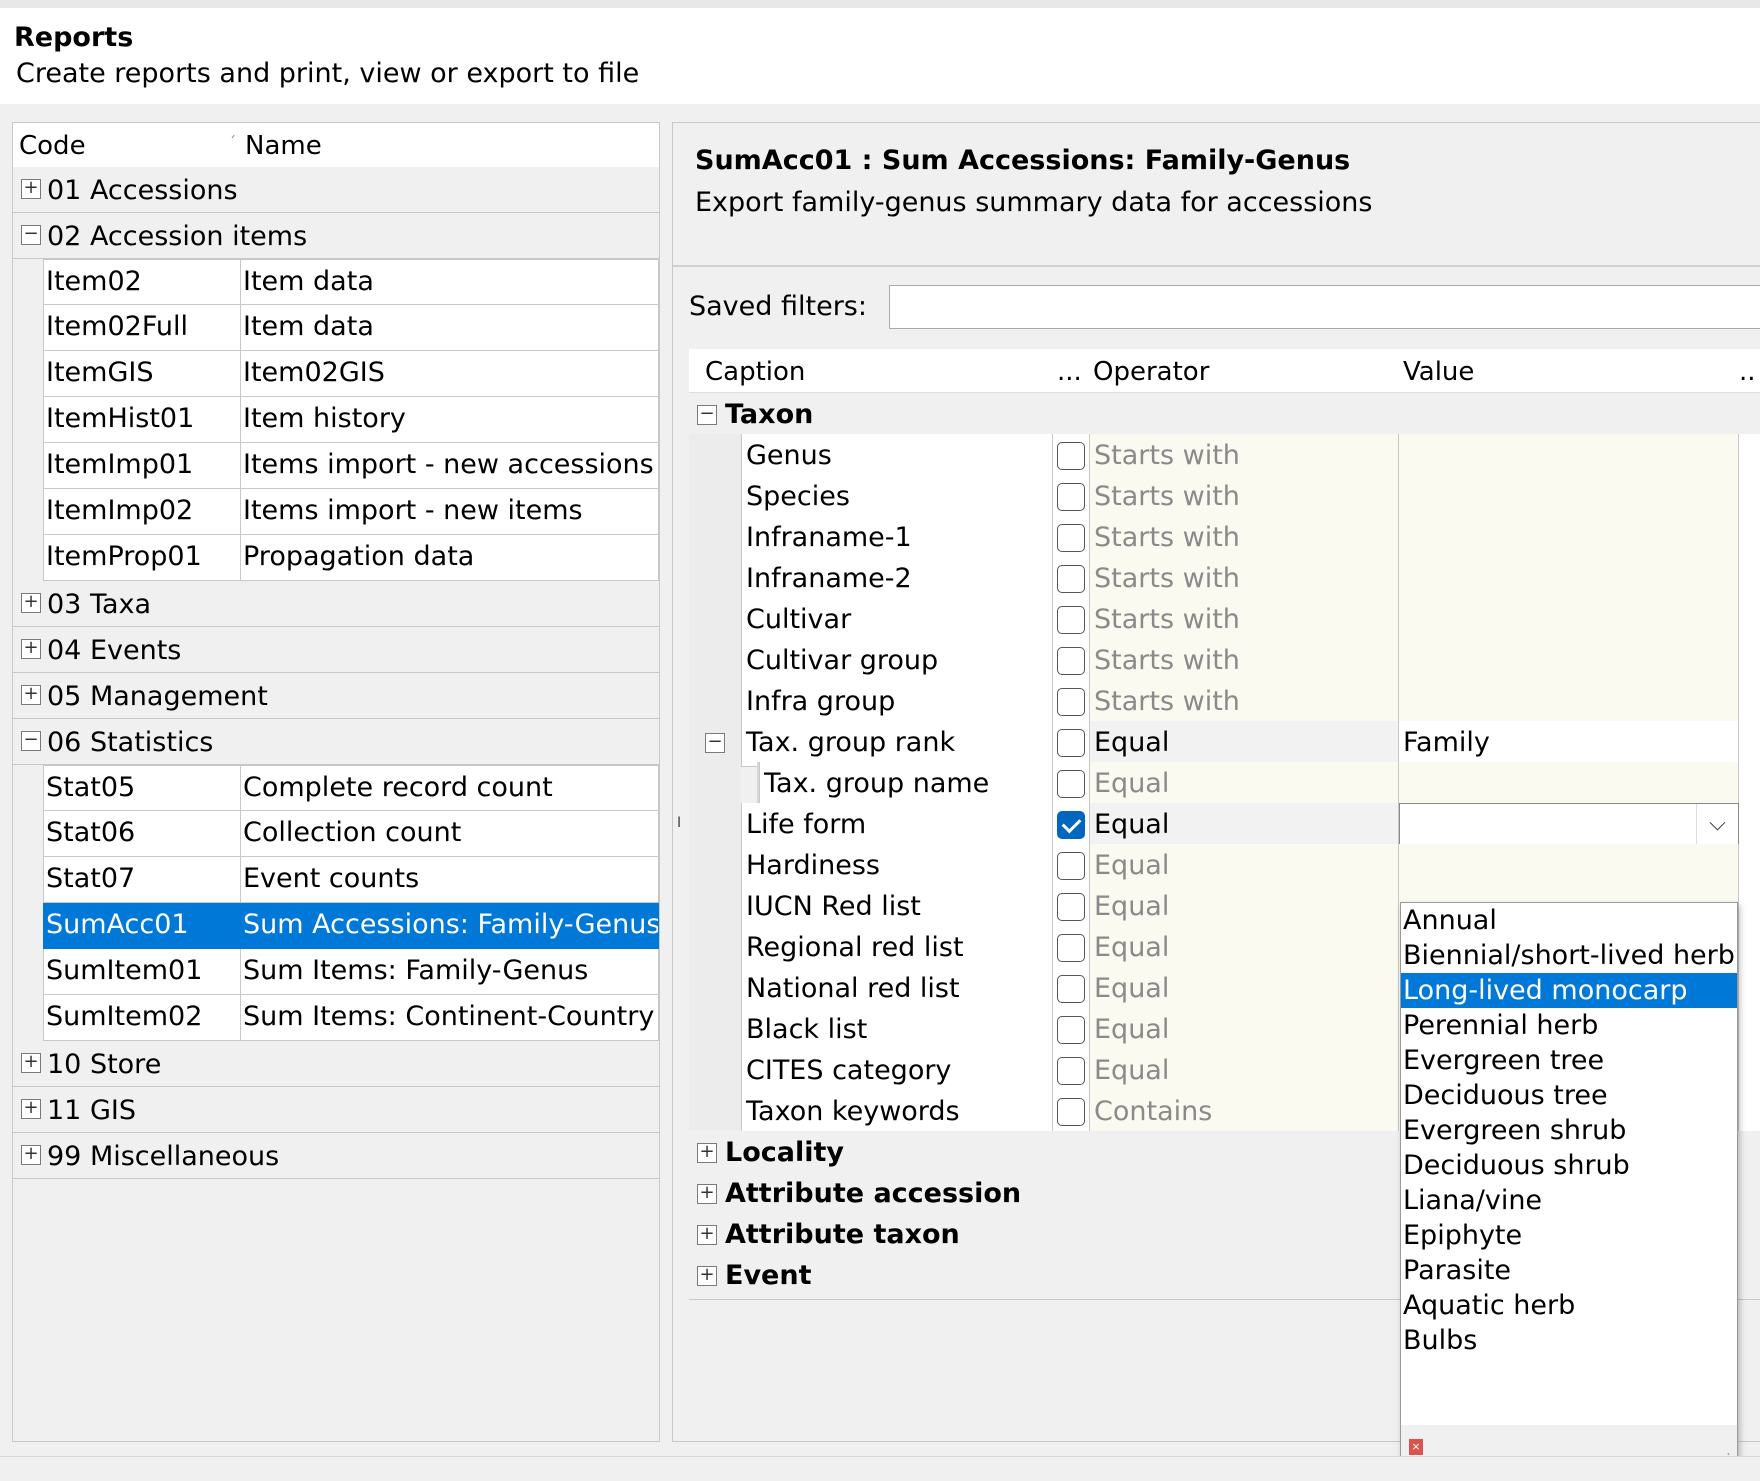  I want to click on saved-filters-input, so click(1324, 307).